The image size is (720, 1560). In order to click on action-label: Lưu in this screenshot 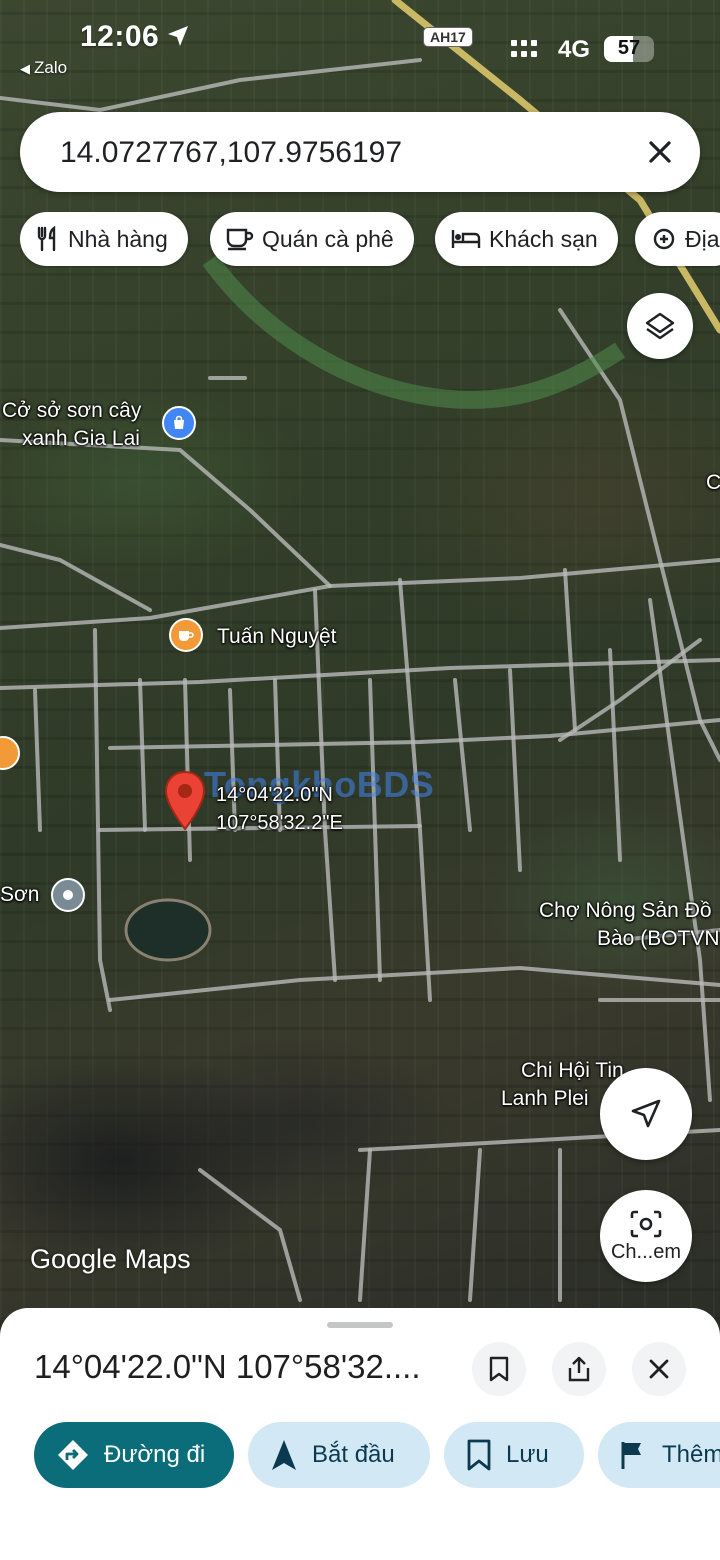, I will do `click(527, 1454)`.